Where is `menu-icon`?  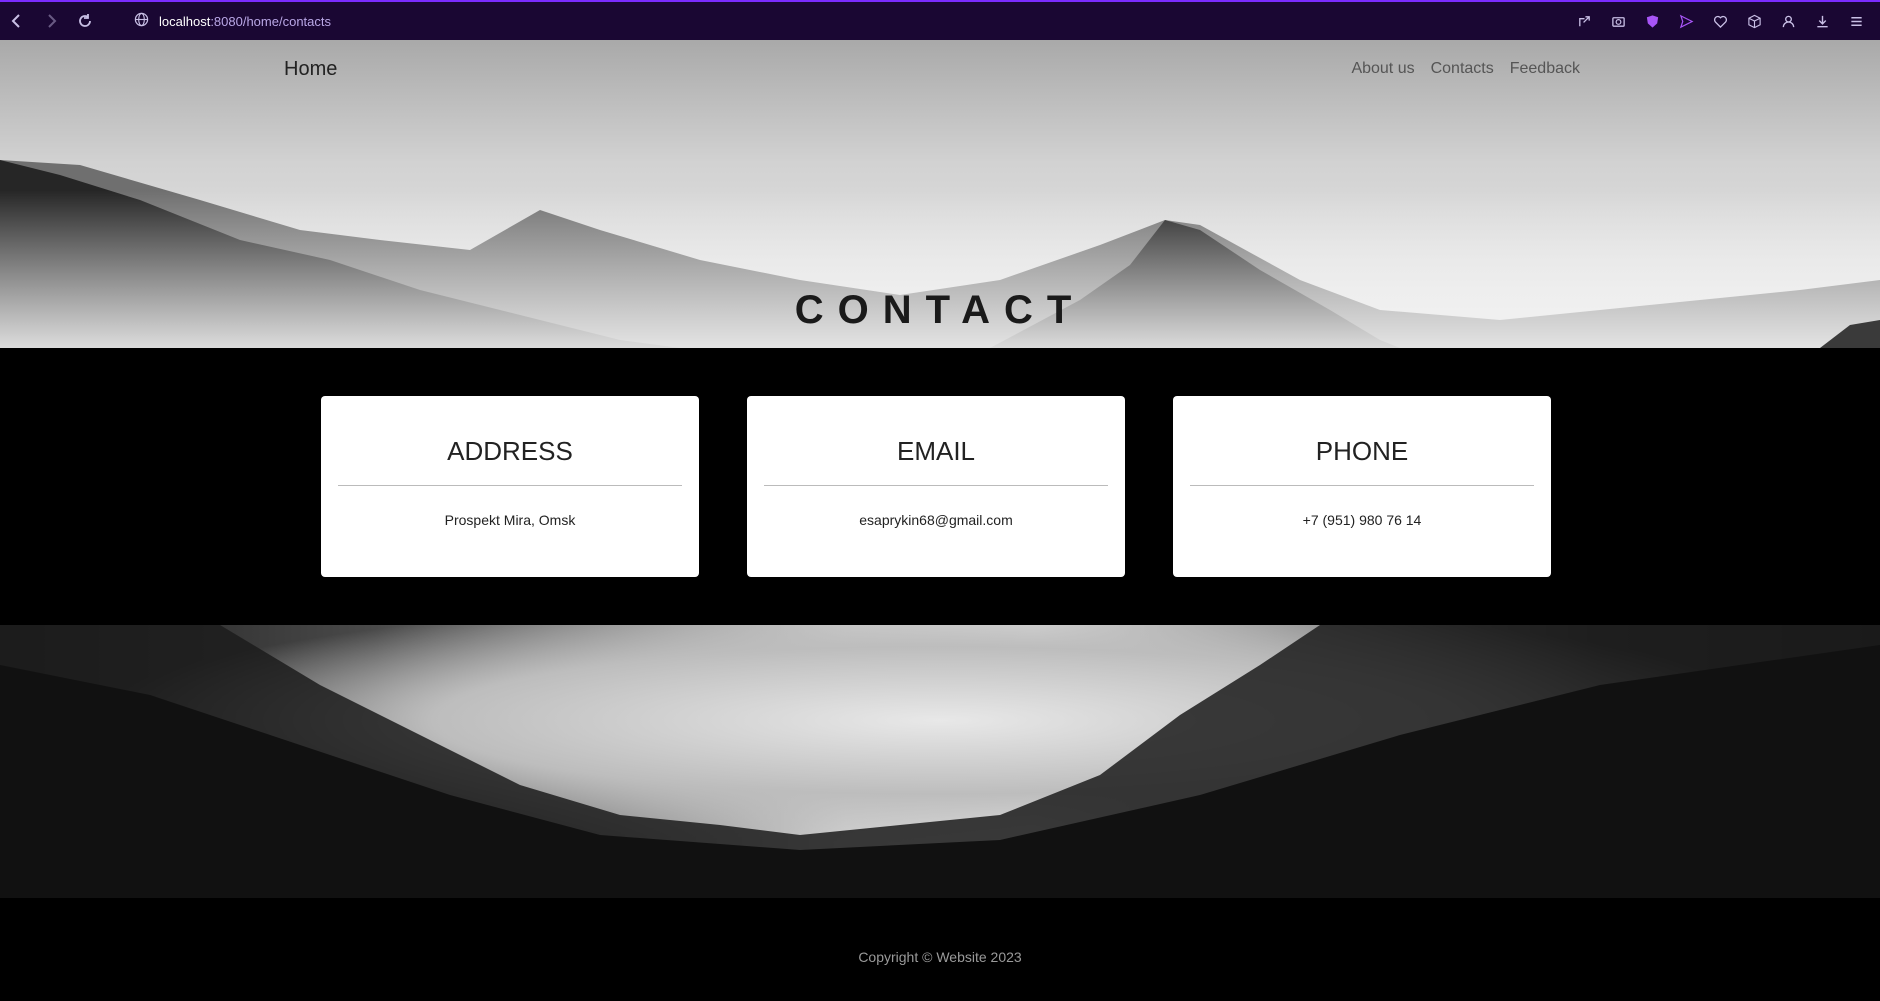 menu-icon is located at coordinates (1856, 21).